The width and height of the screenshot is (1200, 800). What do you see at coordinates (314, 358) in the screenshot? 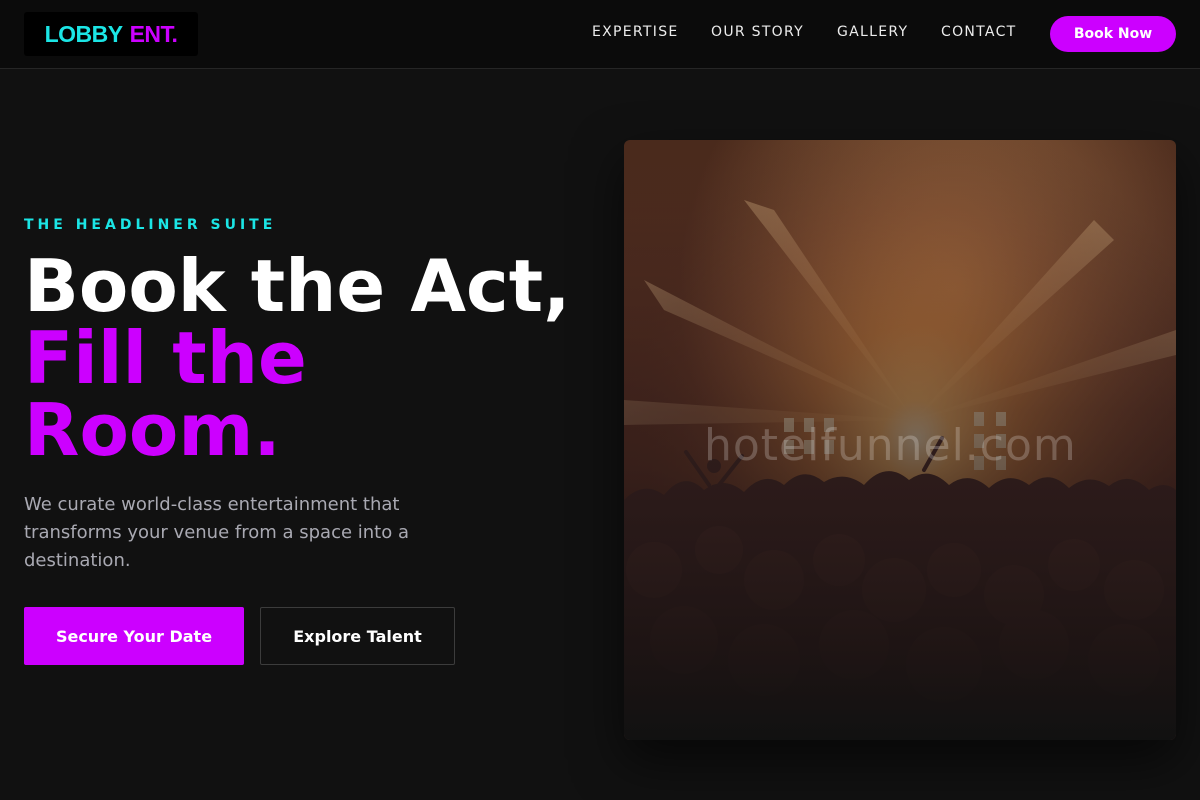
I see `hero-headline: Book the Act, Fill the Room.` at bounding box center [314, 358].